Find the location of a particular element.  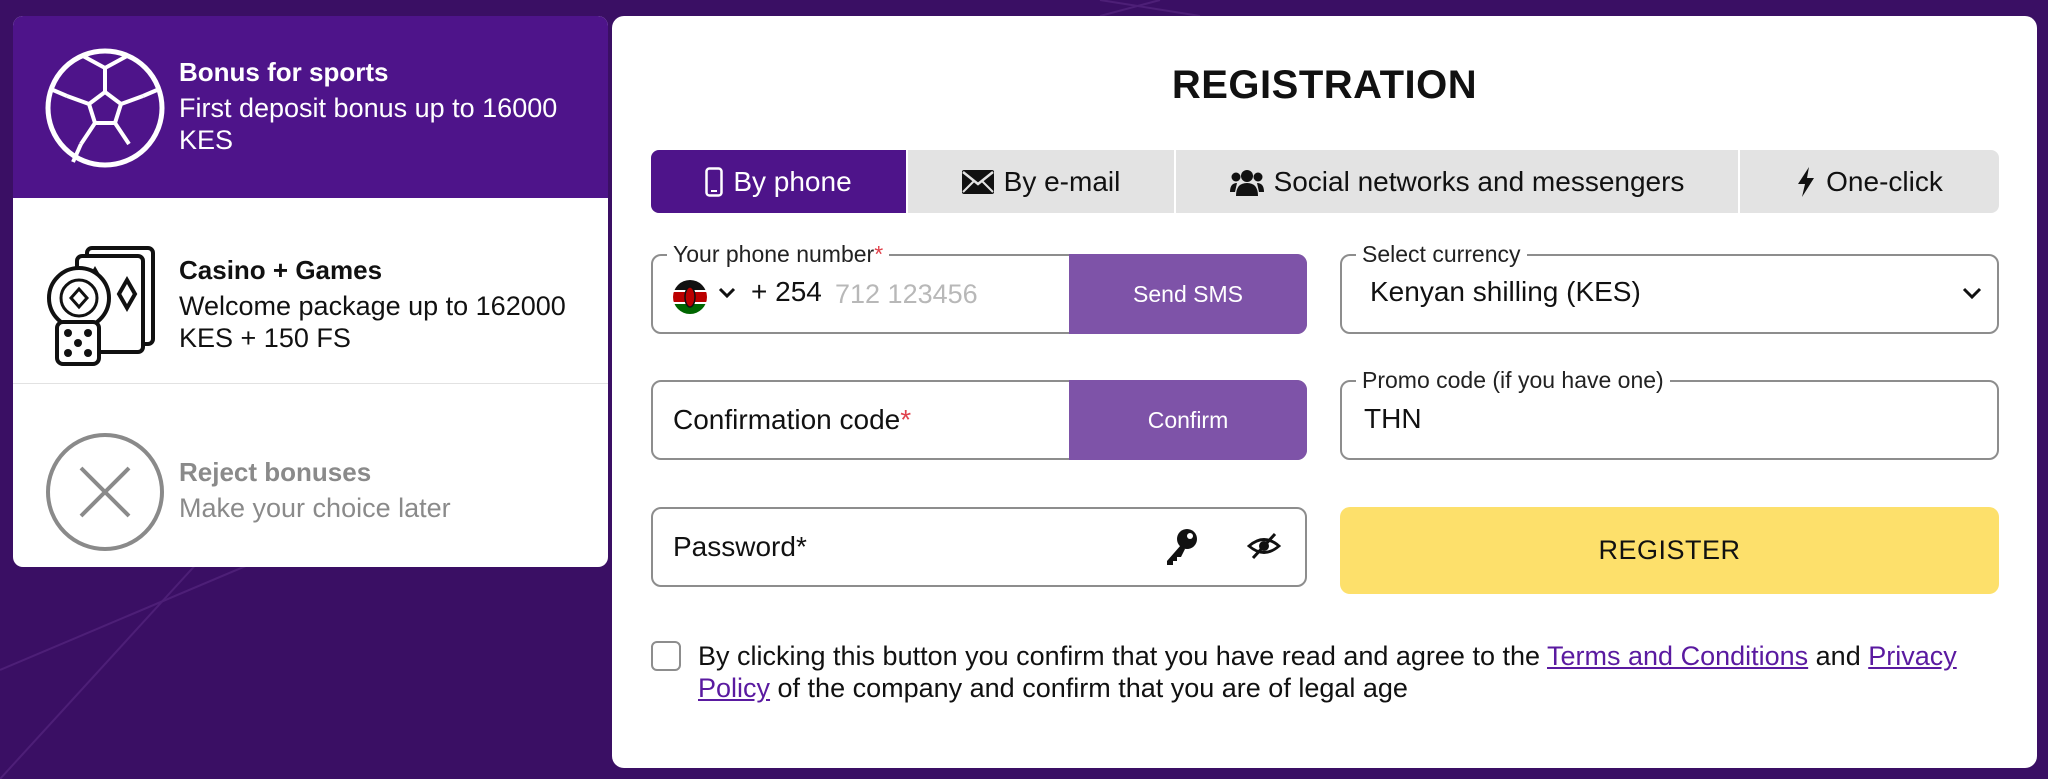

close-circle-icon is located at coordinates (105, 492).